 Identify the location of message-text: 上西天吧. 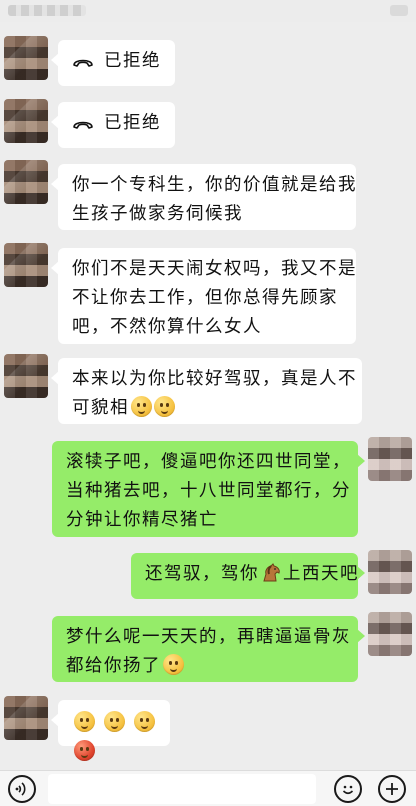
(321, 574).